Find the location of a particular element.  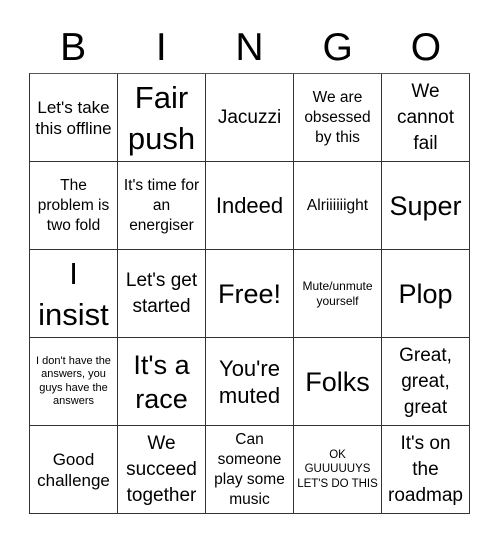

bingo-cell: Fair push is located at coordinates (162, 118).